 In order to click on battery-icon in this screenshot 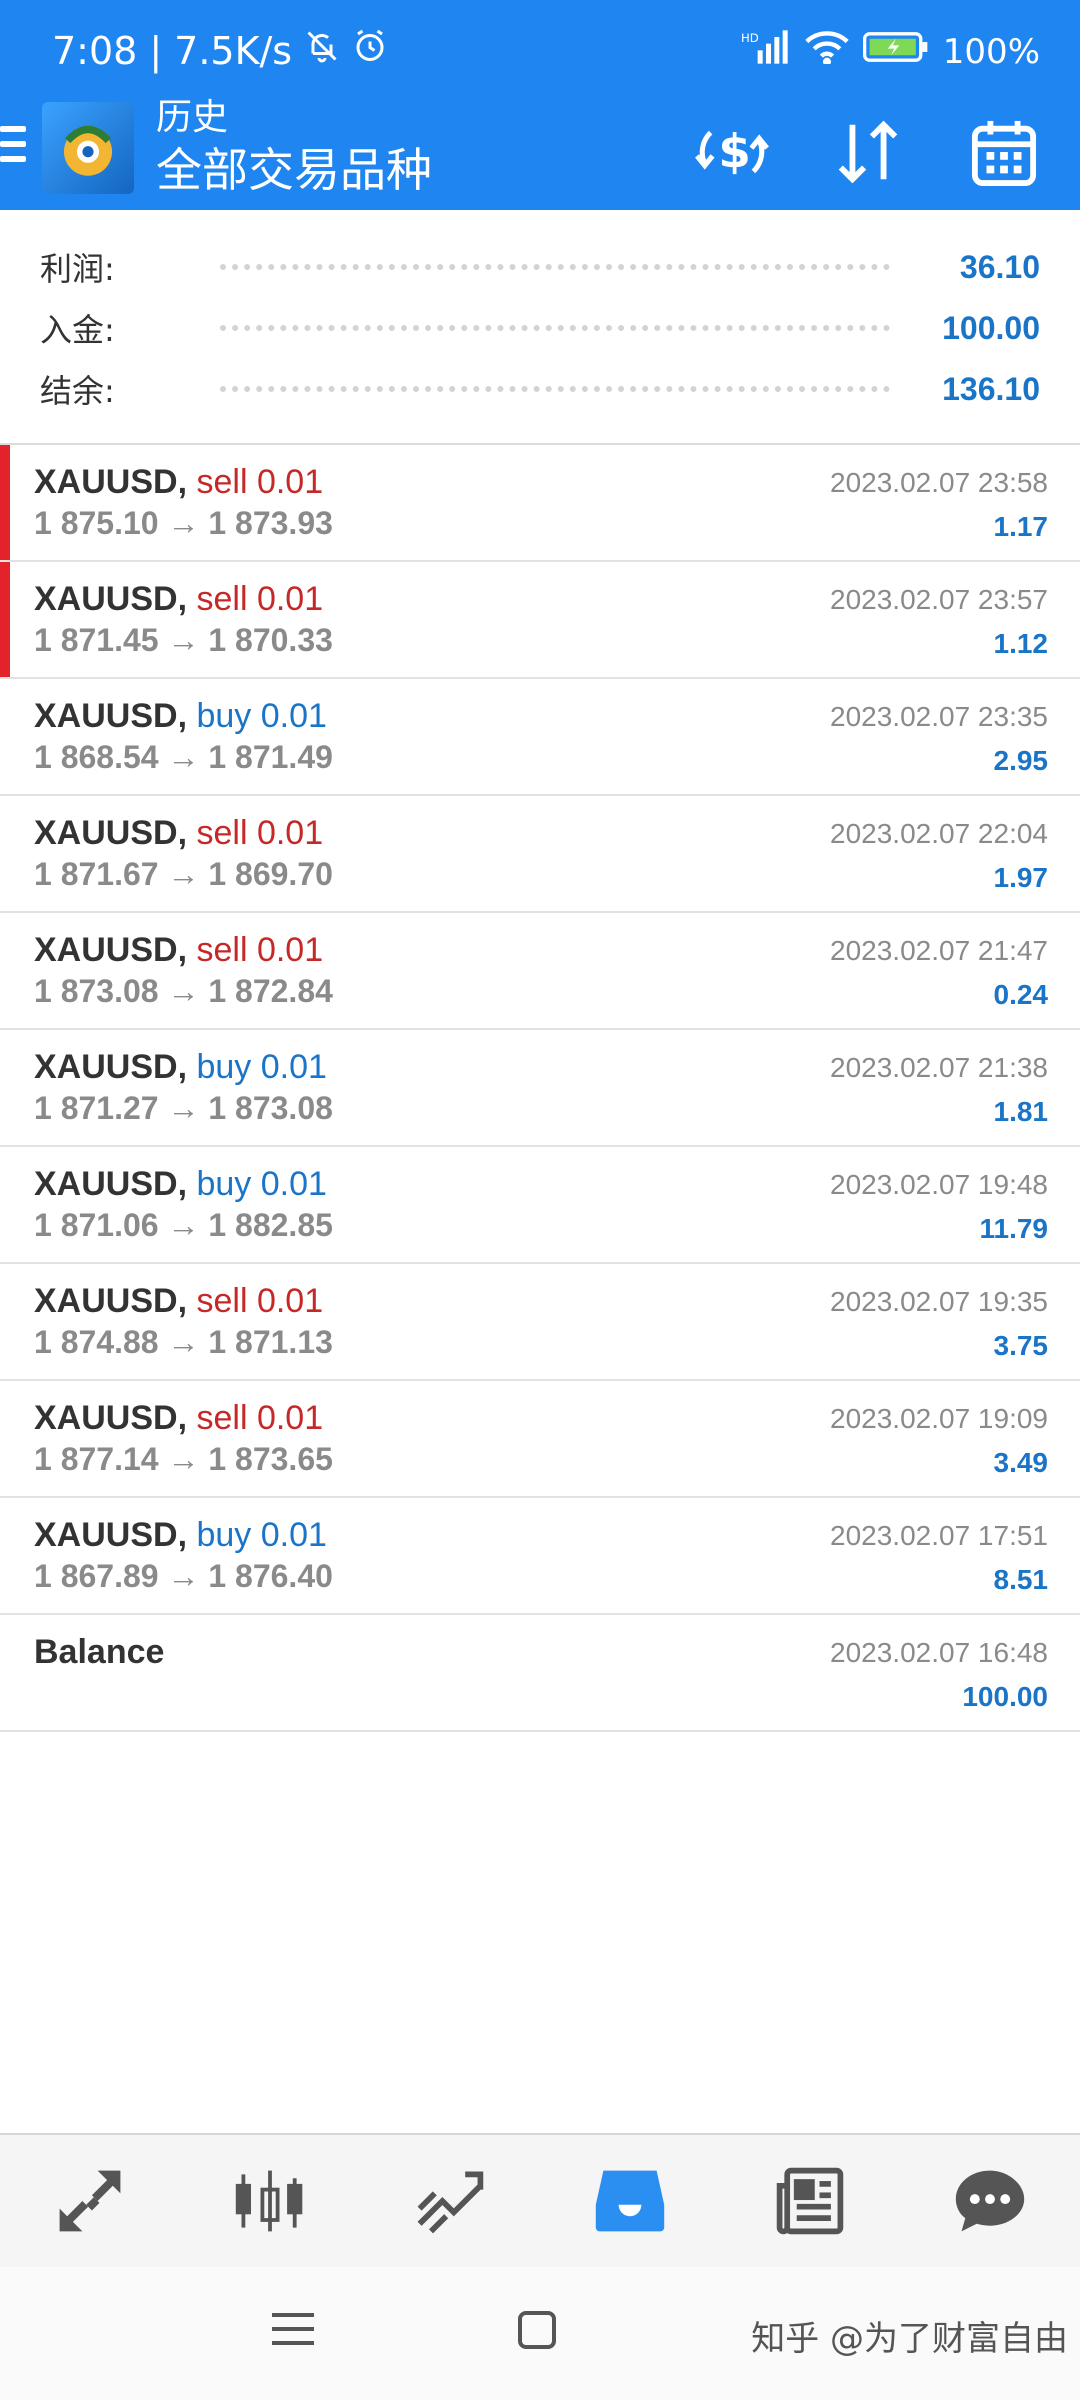, I will do `click(895, 51)`.